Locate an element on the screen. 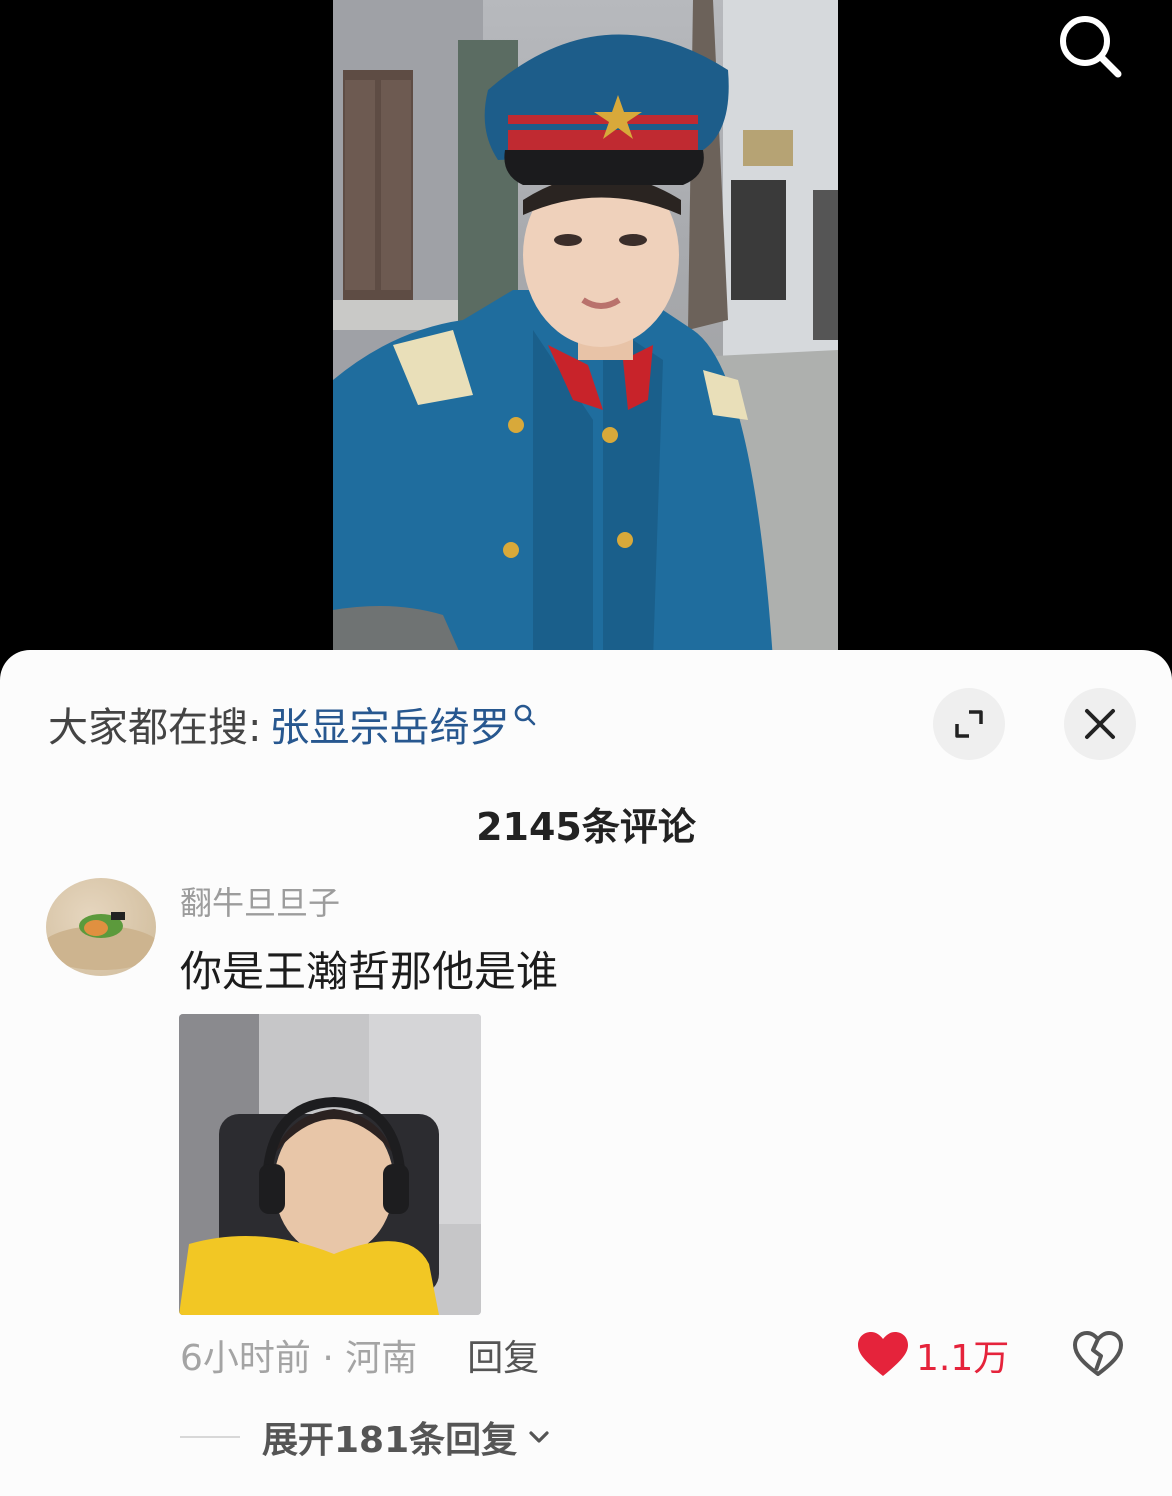 Image resolution: width=1172 pixels, height=1496 pixels. expand-replies-button: 展开181条回复 is located at coordinates (366, 1437).